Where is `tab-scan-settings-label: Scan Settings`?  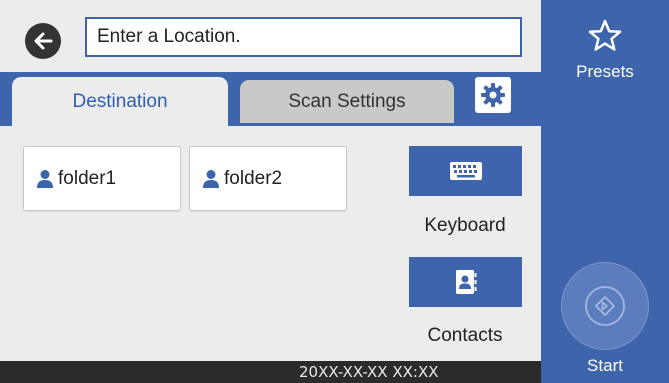
tab-scan-settings-label: Scan Settings is located at coordinates (347, 101).